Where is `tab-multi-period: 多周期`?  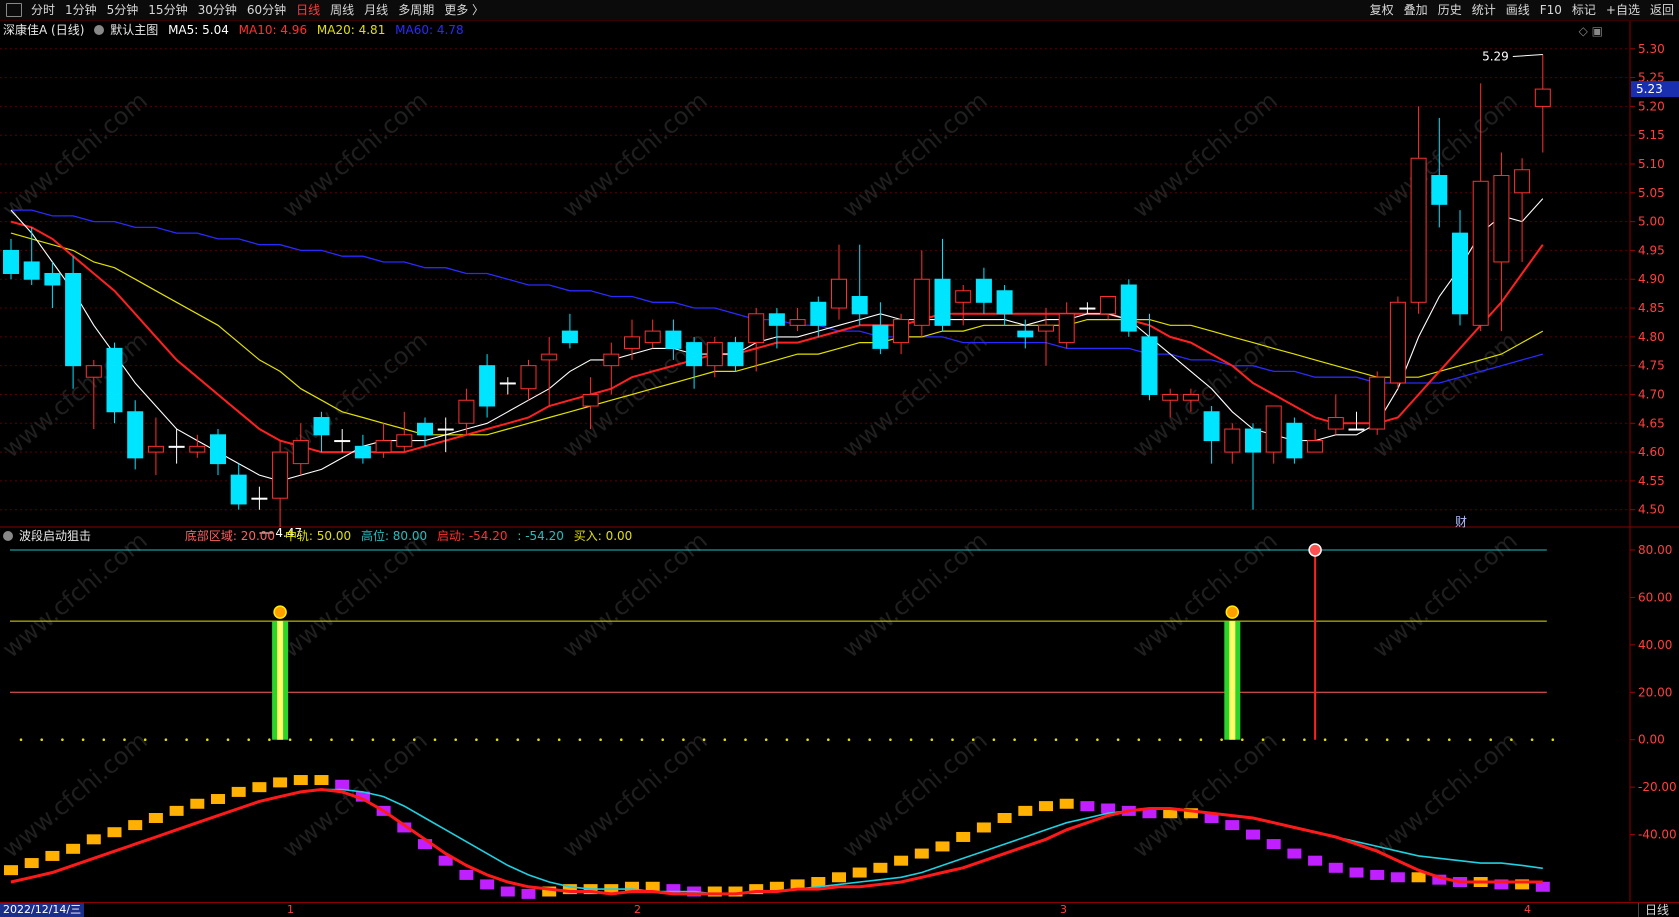
tab-multi-period: 多周期 is located at coordinates (416, 10).